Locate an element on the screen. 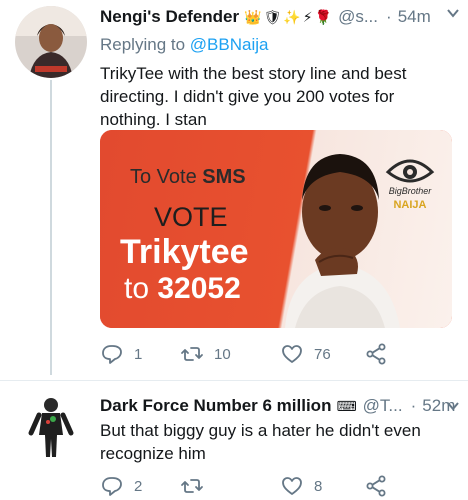 The image size is (468, 500). vote-number: 32052 is located at coordinates (199, 288).